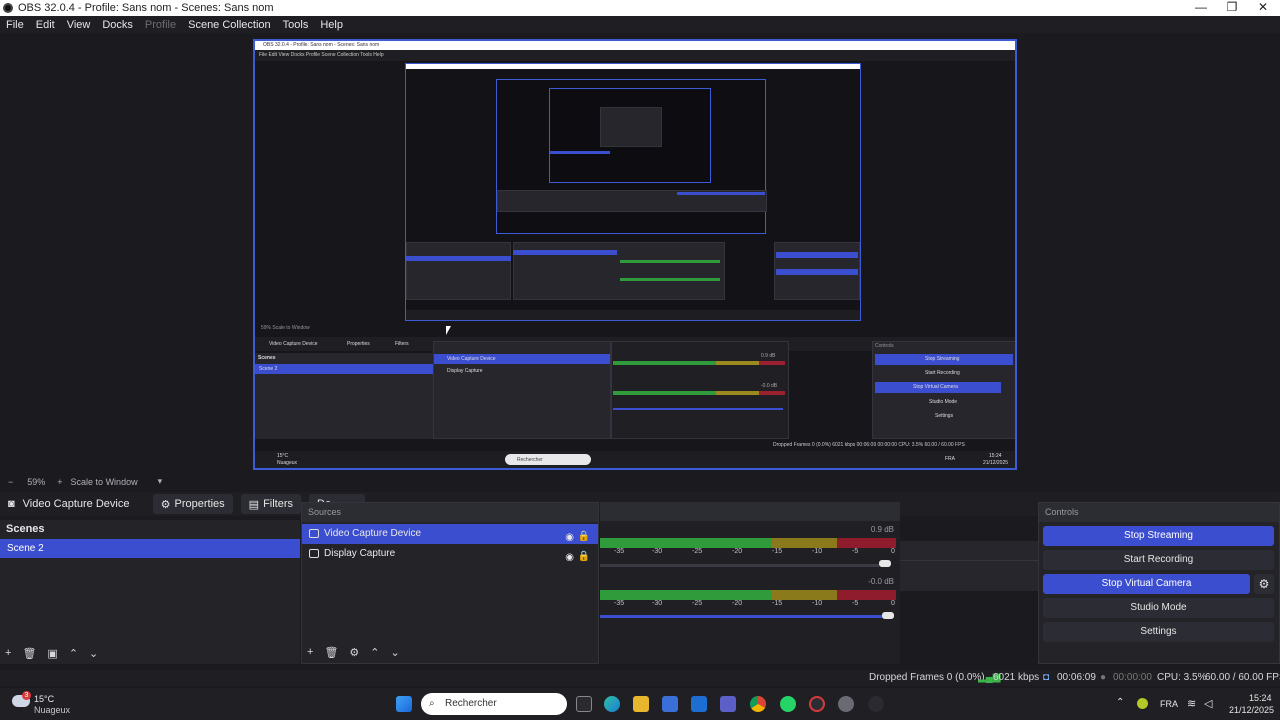 The image size is (1280, 720). Describe the element at coordinates (1260, 698) in the screenshot. I see `clock-time: 15:24` at that location.